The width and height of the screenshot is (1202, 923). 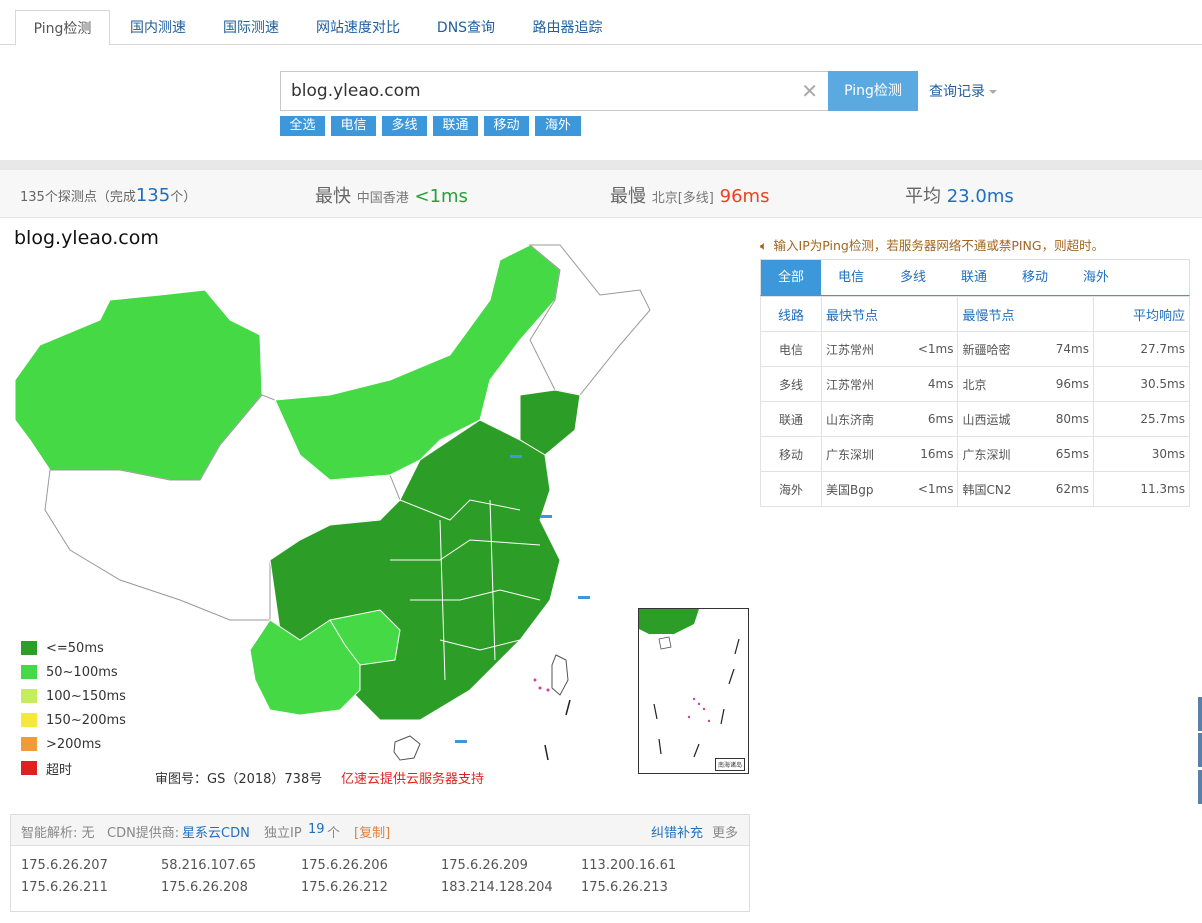 I want to click on legend-label: <=50ms, so click(x=75, y=648).